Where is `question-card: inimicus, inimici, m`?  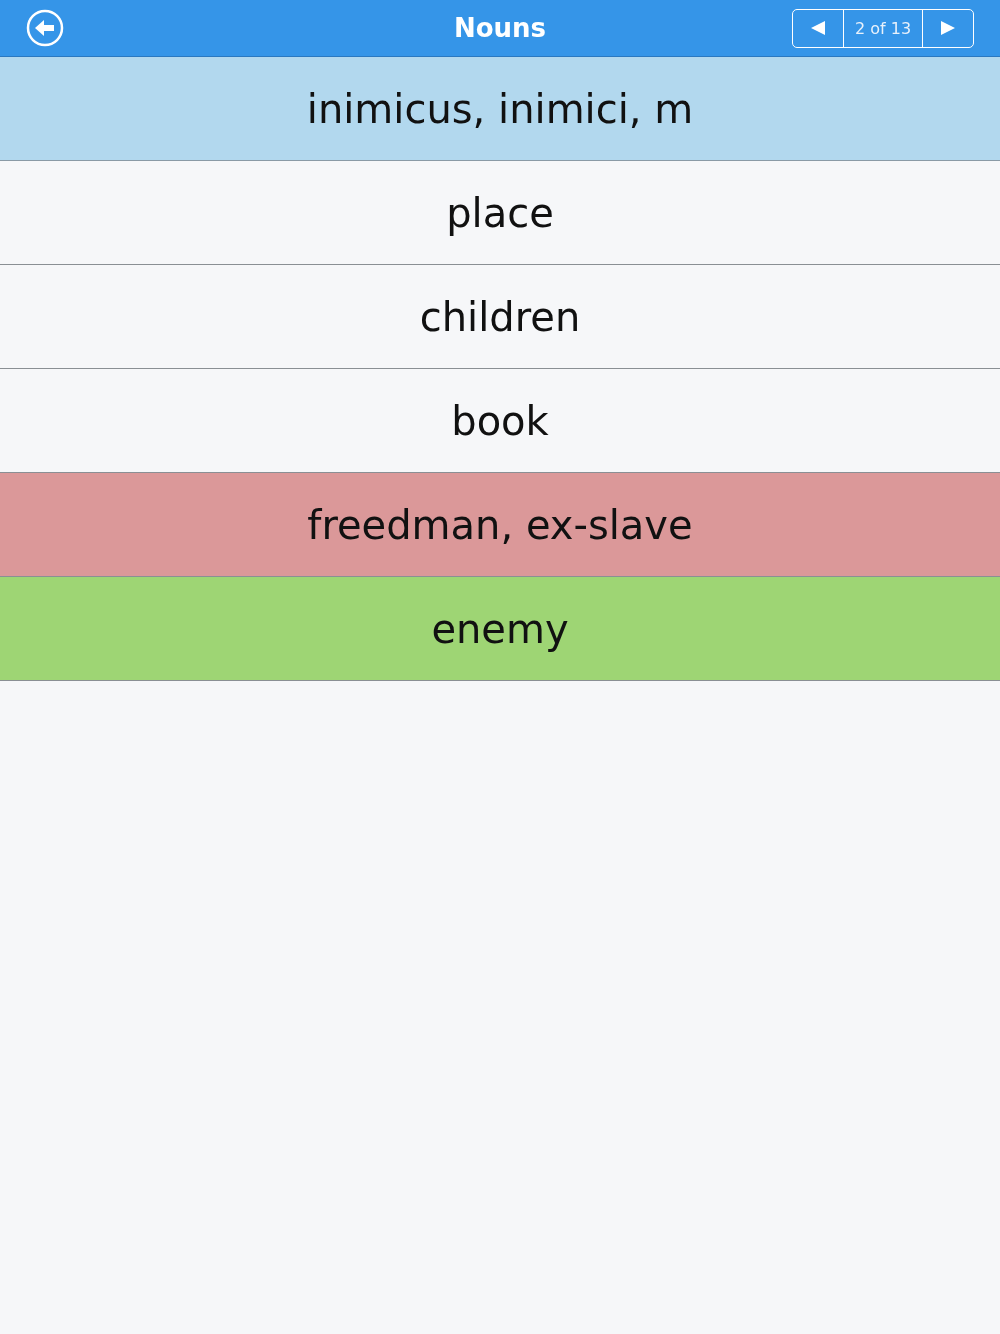 question-card: inimicus, inimici, m is located at coordinates (500, 109).